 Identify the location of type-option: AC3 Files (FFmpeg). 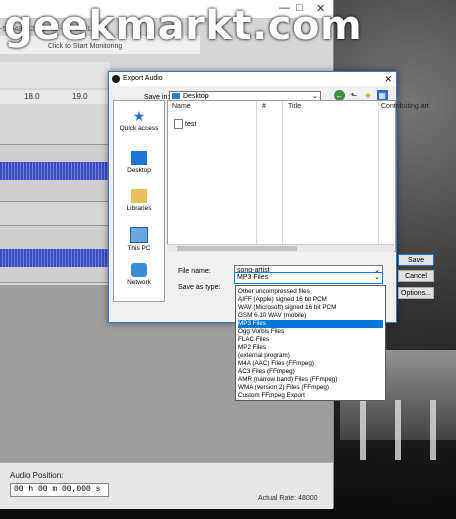
(310, 372).